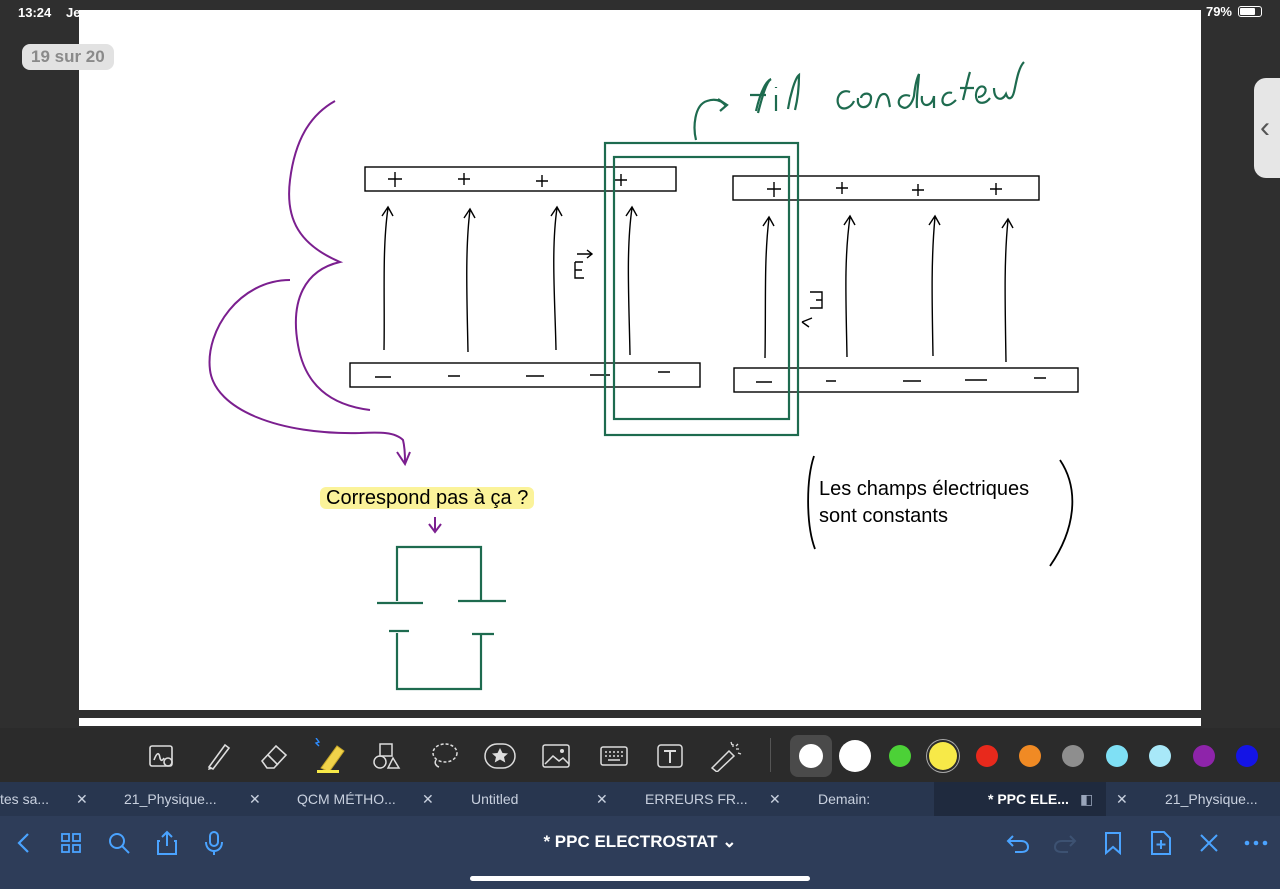 The image size is (1280, 889). Describe the element at coordinates (924, 489) in the screenshot. I see `observation-line-1: Les champs électriques` at that location.